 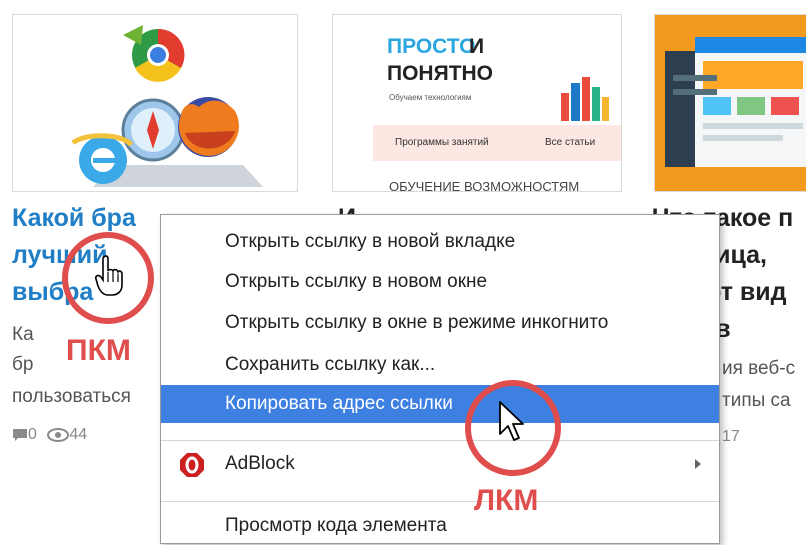 I want to click on menu-open-new-tab: Открыть ссылку в новой вкладке, so click(x=440, y=242).